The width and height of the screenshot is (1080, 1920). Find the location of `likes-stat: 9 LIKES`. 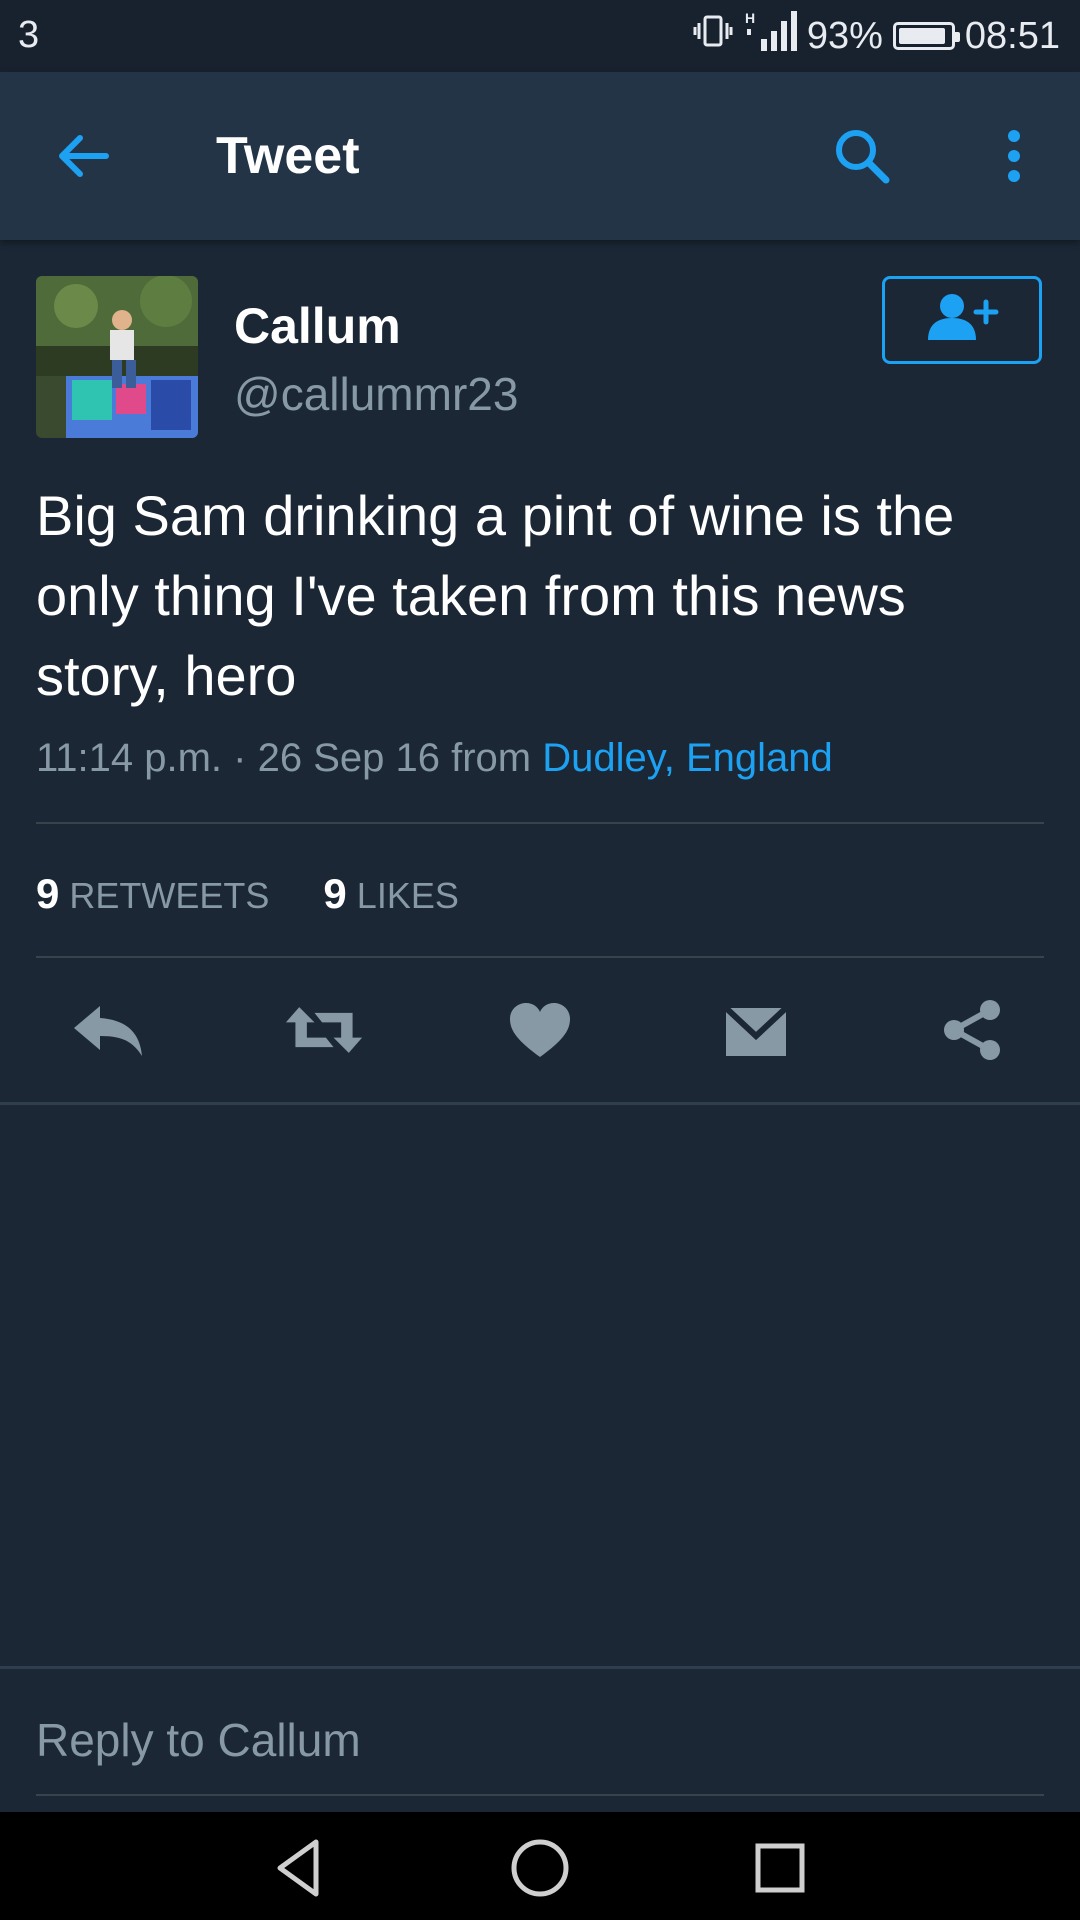

likes-stat: 9 LIKES is located at coordinates (391, 893).